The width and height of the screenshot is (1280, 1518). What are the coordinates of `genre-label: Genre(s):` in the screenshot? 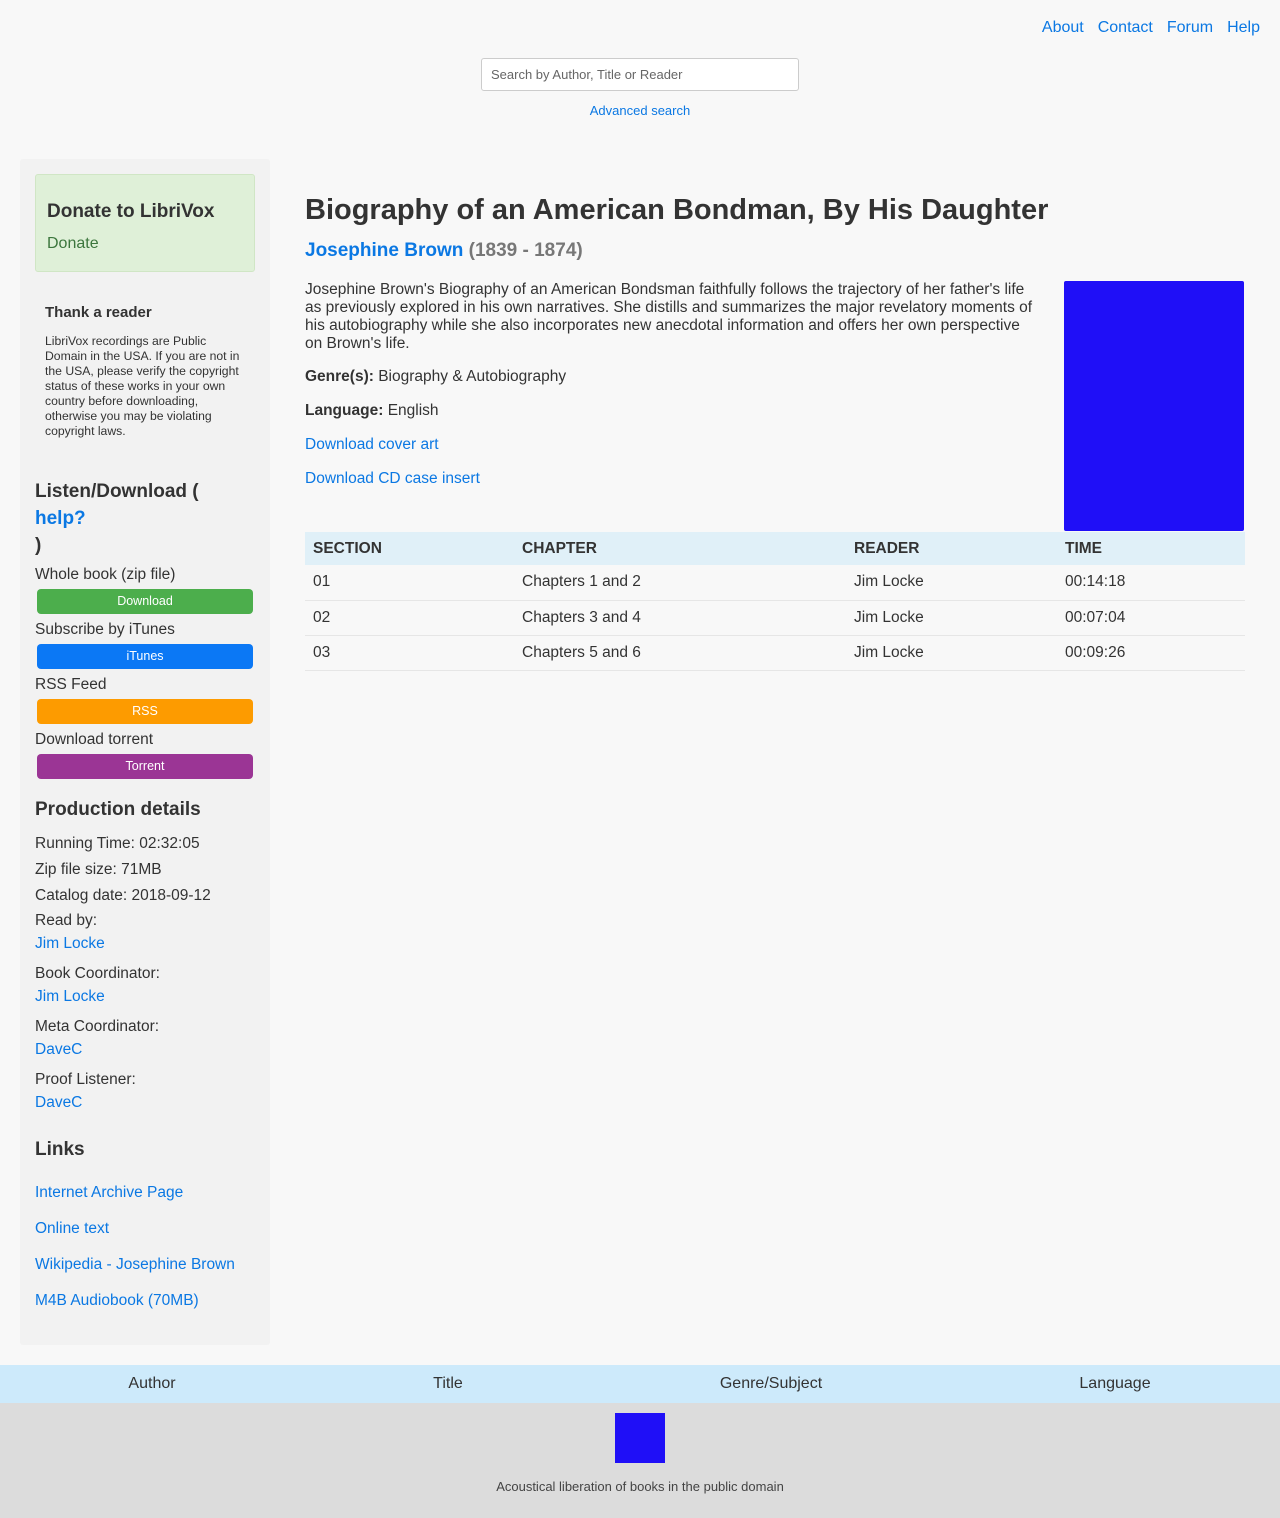 It's located at (339, 376).